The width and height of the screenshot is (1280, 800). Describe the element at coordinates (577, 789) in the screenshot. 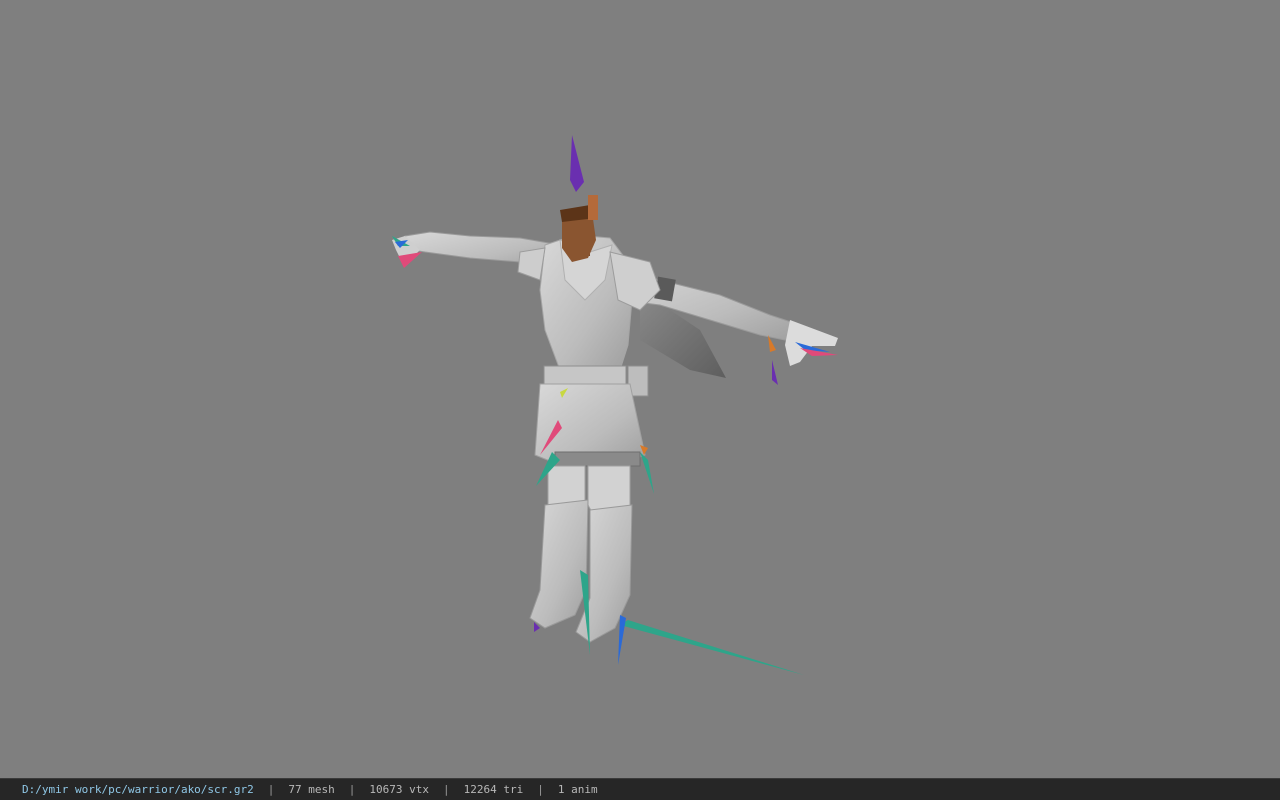

I see `anim-count: 1 anim` at that location.